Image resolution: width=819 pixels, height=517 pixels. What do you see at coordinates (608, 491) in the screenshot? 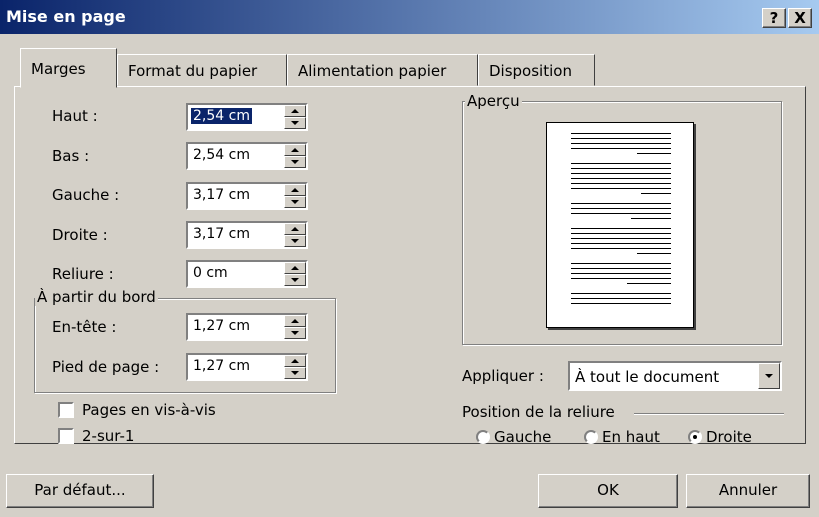
I see `ok-button: OK` at bounding box center [608, 491].